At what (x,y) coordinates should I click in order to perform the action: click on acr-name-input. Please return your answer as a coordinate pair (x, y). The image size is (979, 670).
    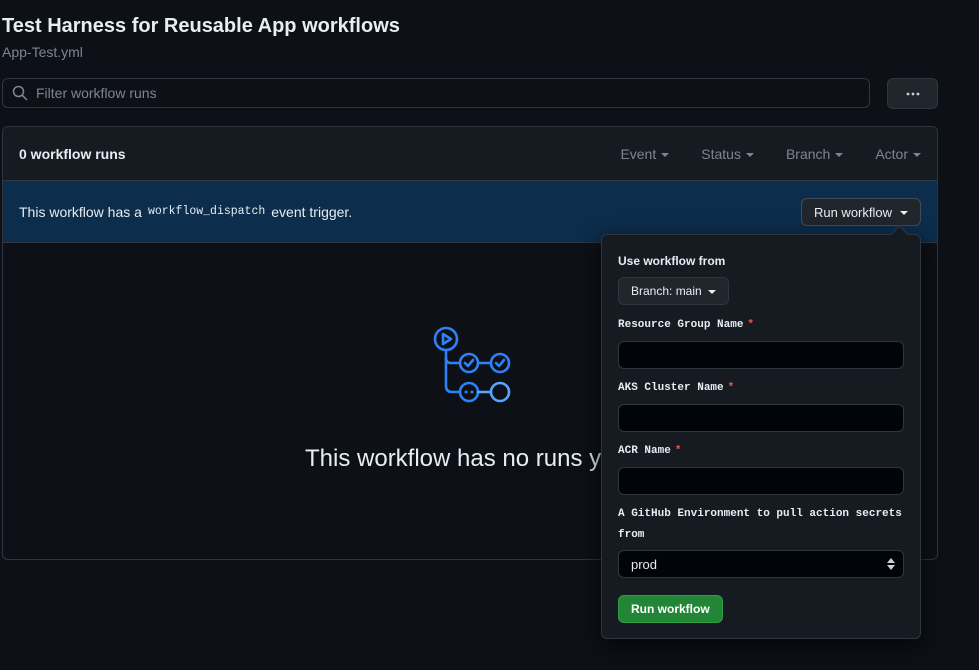
    Looking at the image, I should click on (761, 481).